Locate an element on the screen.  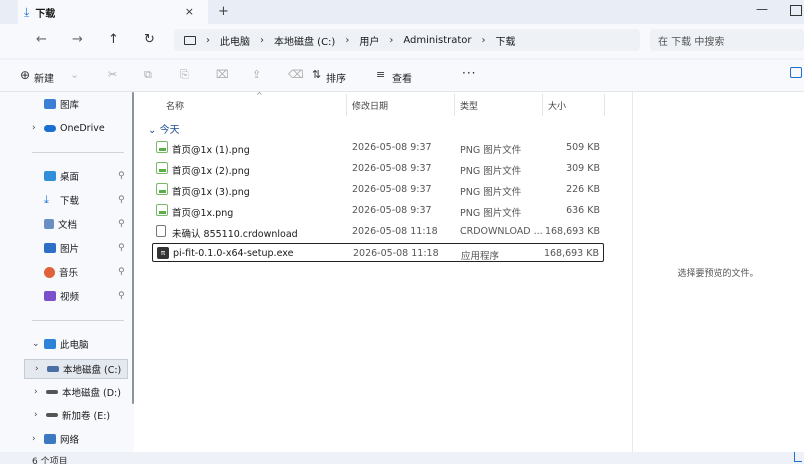
sidebar-item-local-disk-d: › 本地磁盘 (D:) is located at coordinates (67, 392).